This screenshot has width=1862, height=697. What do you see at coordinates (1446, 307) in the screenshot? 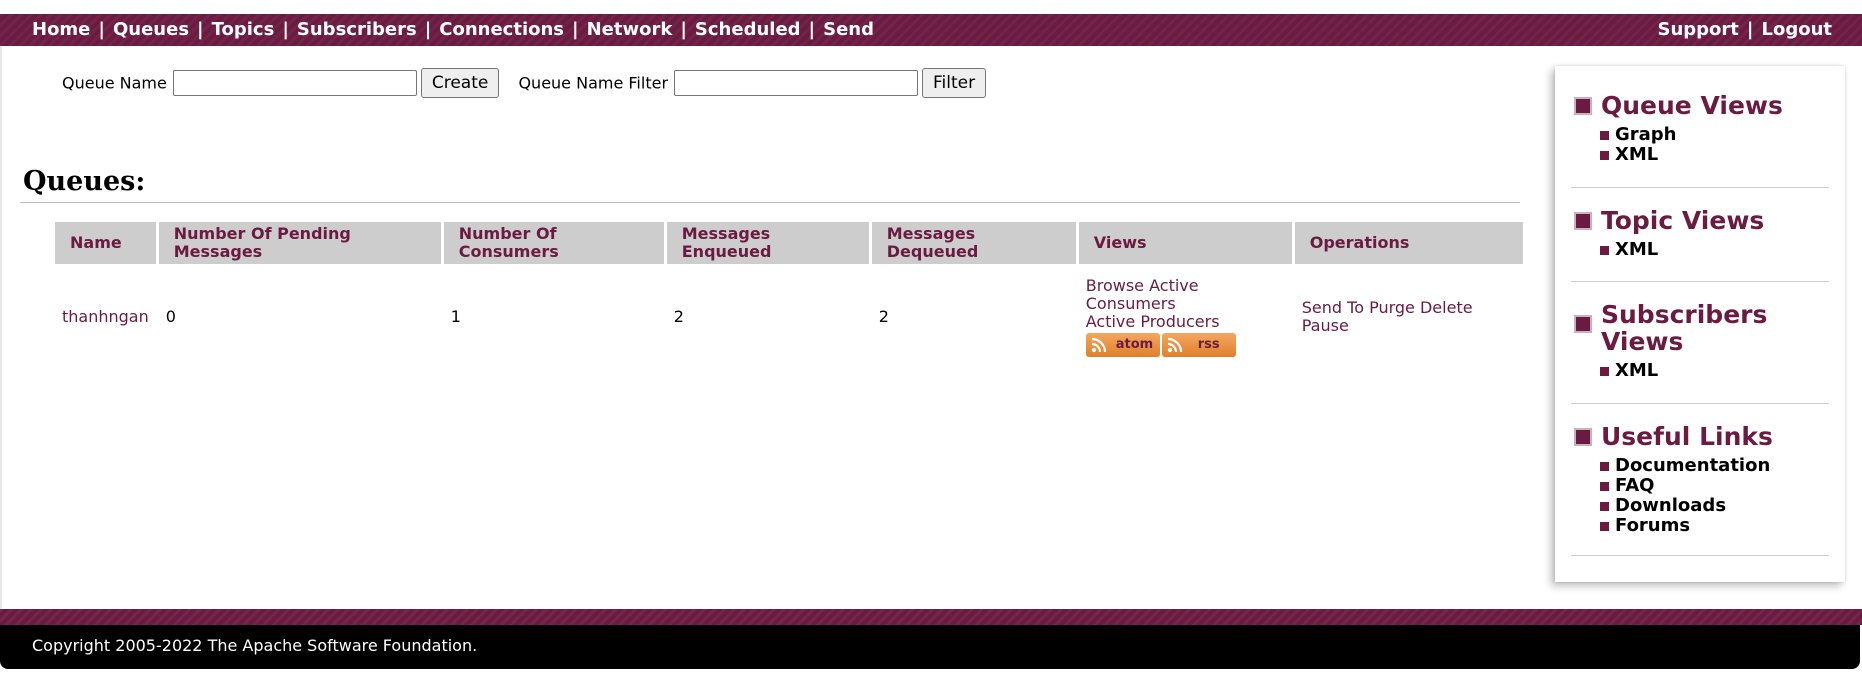
I see `delete-link: Delete` at bounding box center [1446, 307].